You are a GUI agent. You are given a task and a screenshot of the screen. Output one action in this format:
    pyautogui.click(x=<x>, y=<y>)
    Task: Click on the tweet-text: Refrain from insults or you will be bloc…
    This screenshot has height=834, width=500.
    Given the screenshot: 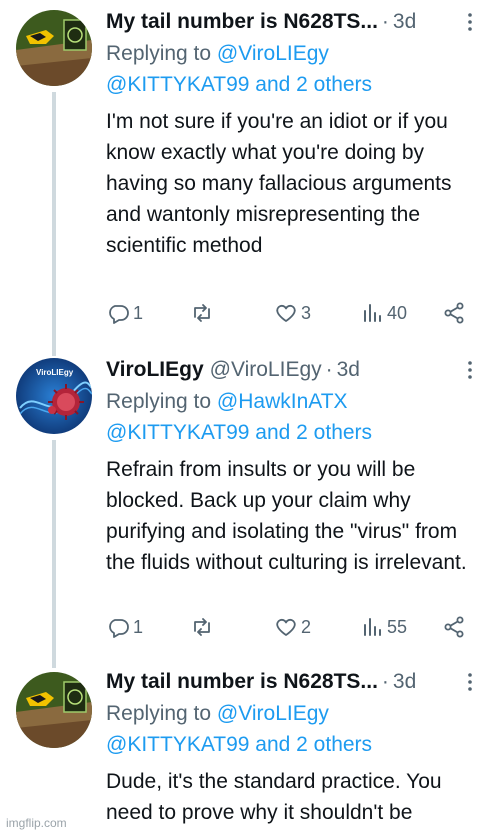 What is the action you would take?
    pyautogui.click(x=286, y=516)
    